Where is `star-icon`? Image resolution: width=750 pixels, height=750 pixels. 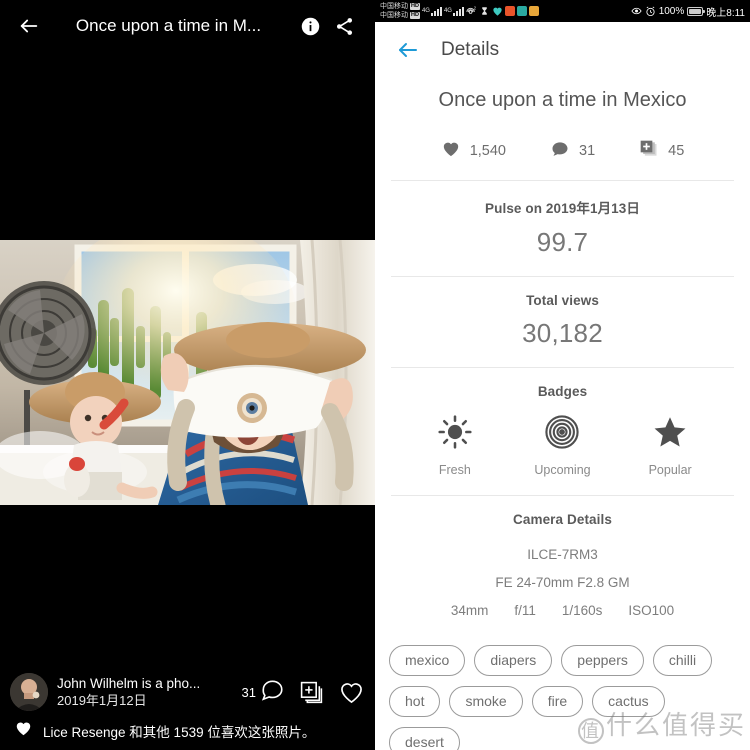 star-icon is located at coordinates (670, 434).